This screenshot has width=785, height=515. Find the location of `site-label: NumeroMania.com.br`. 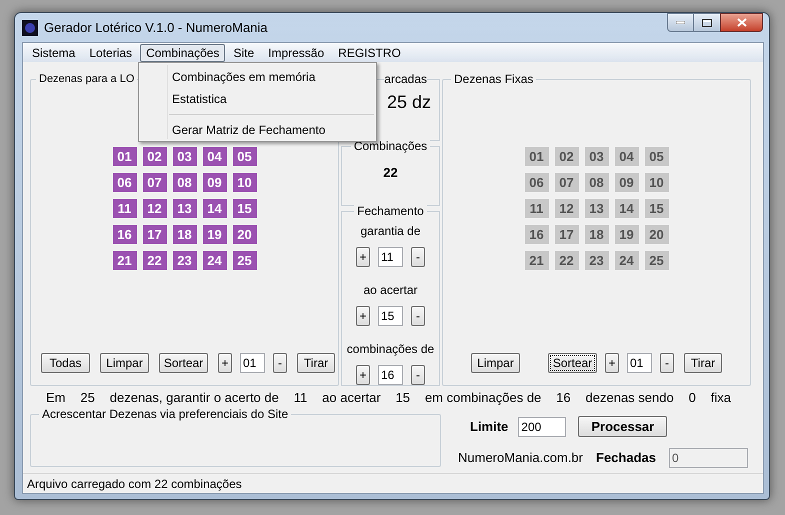

site-label: NumeroMania.com.br is located at coordinates (520, 458).